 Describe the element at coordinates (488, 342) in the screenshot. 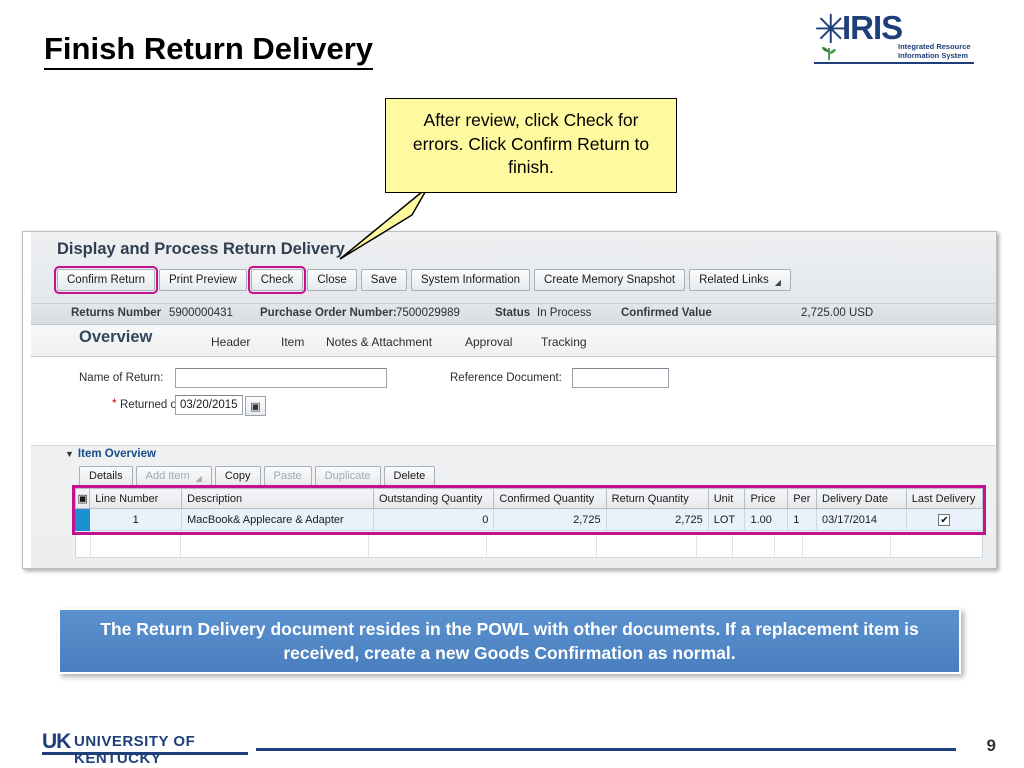

I see `tab-approval: Approval` at that location.